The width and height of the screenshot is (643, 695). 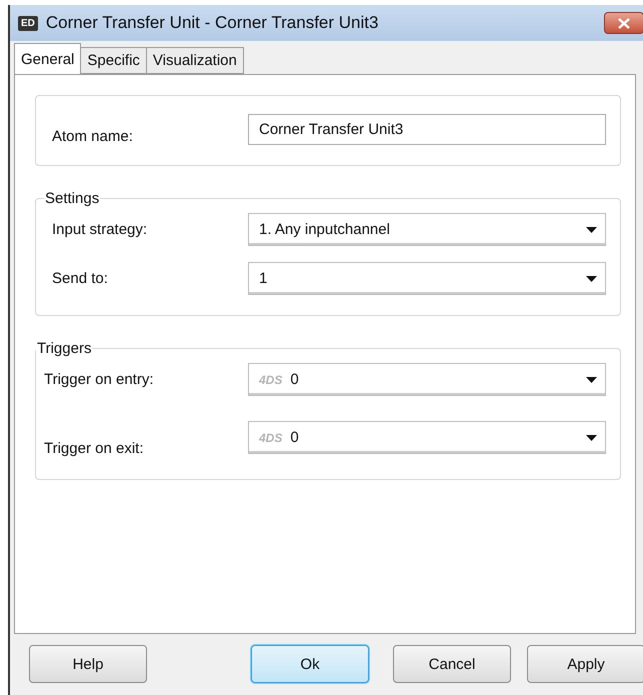 What do you see at coordinates (80, 278) in the screenshot?
I see `field-label: Send to:` at bounding box center [80, 278].